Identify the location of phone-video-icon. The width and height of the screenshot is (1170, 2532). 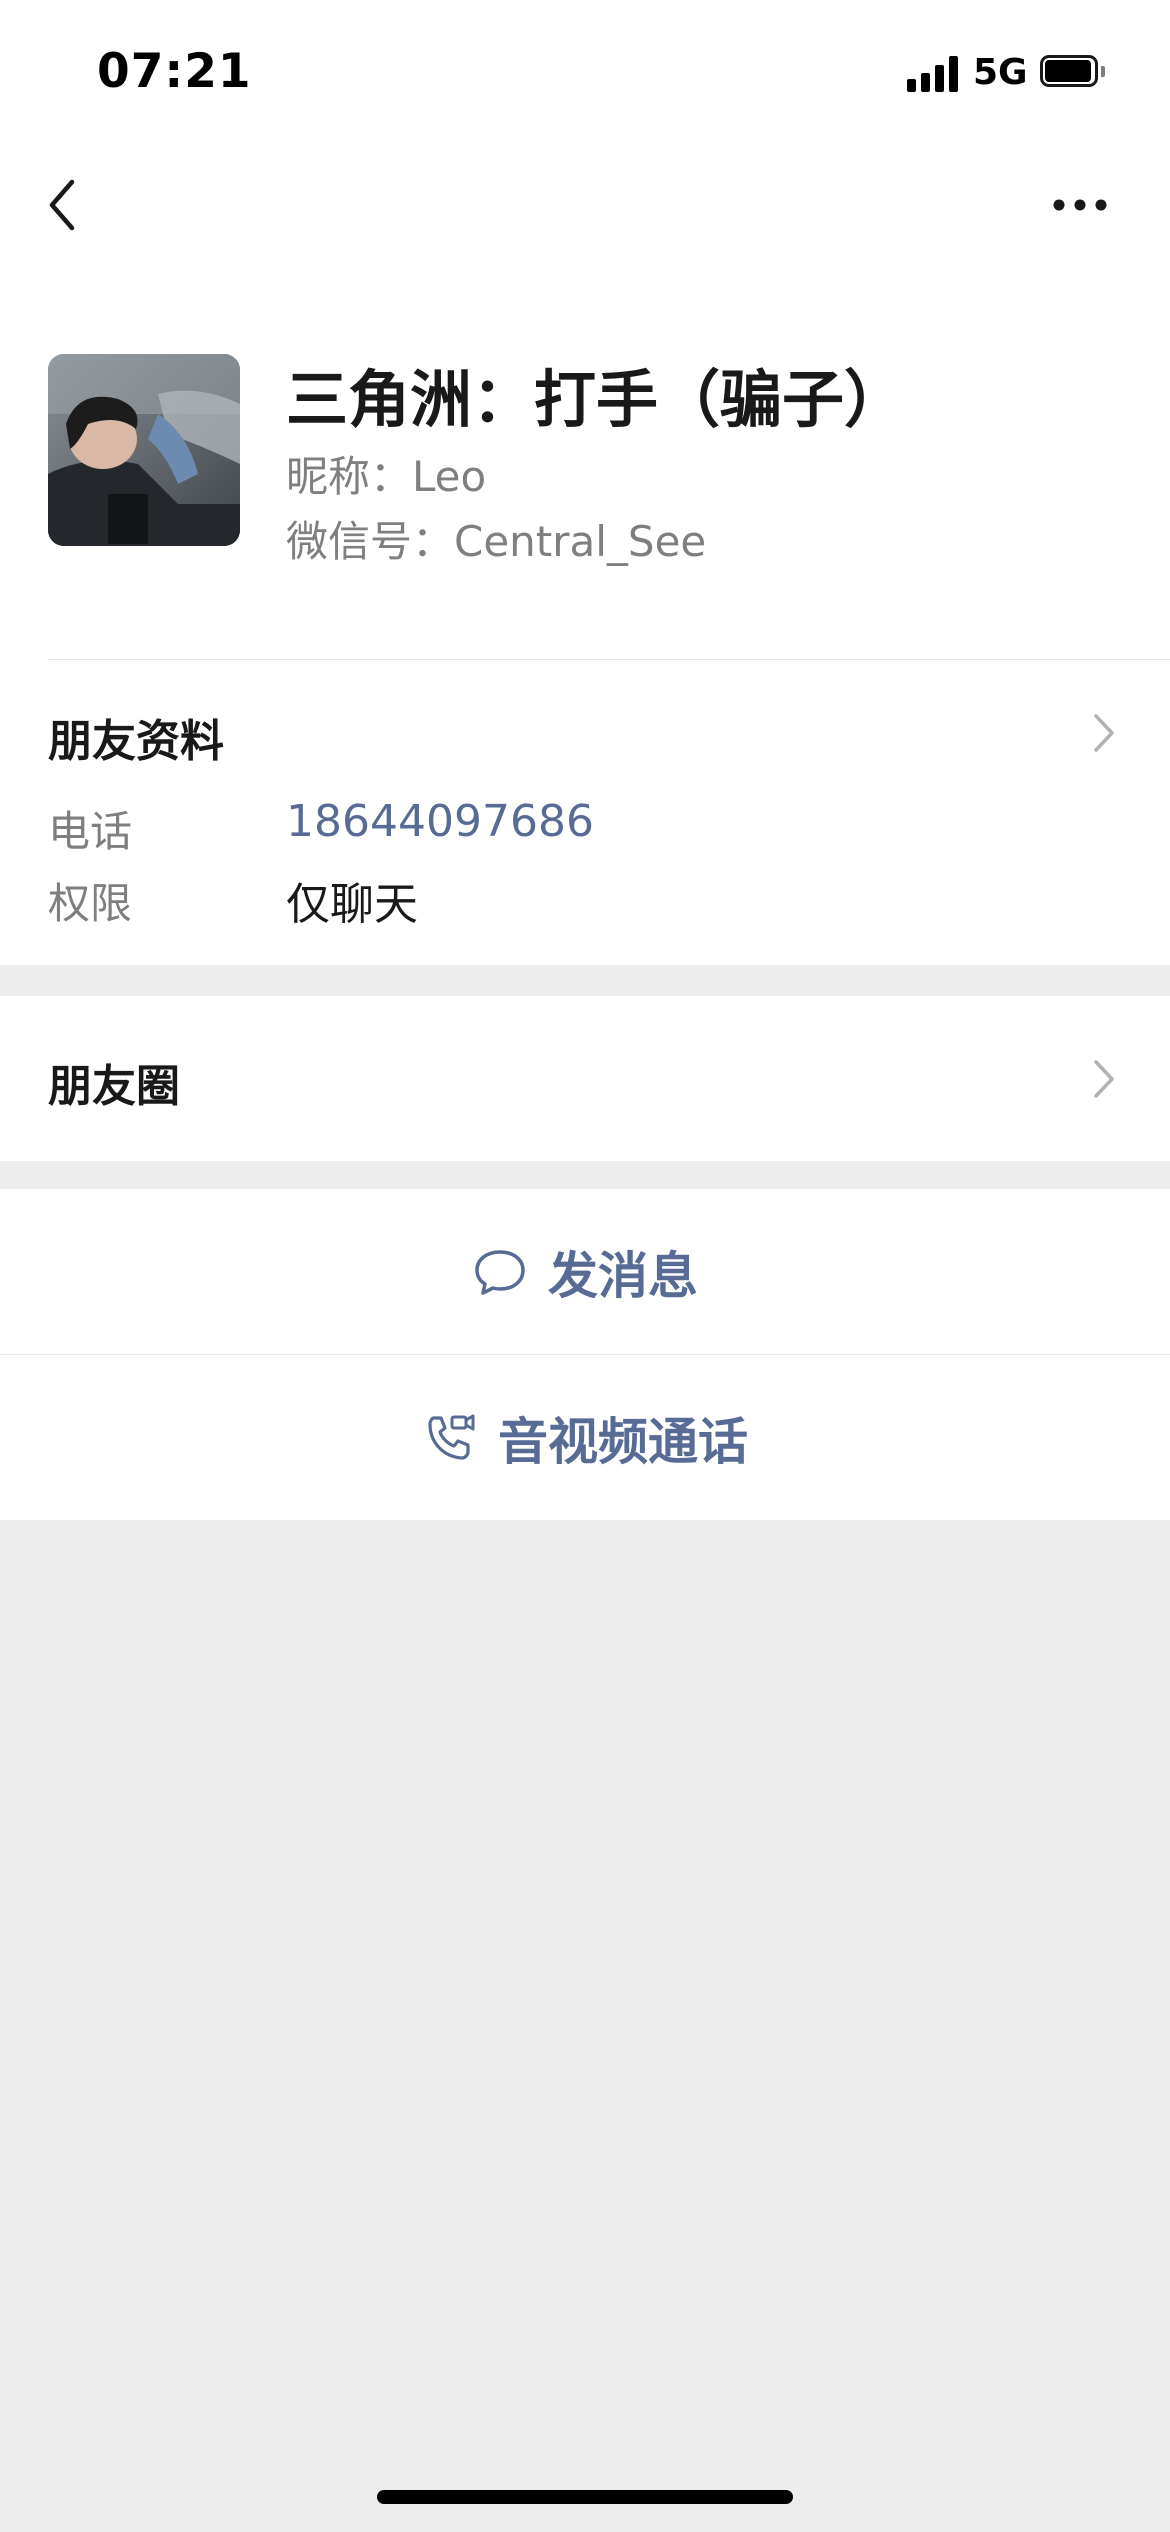
(451, 1437).